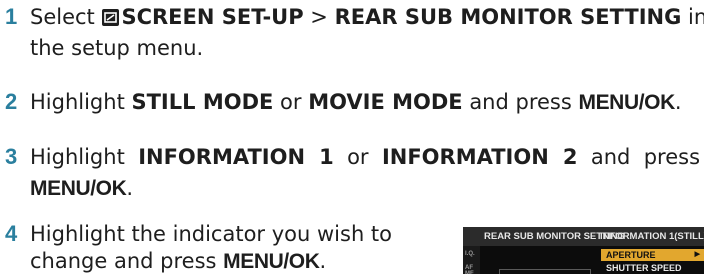 The width and height of the screenshot is (704, 277). I want to click on side-tab-label: AF MF, so click(469, 269).